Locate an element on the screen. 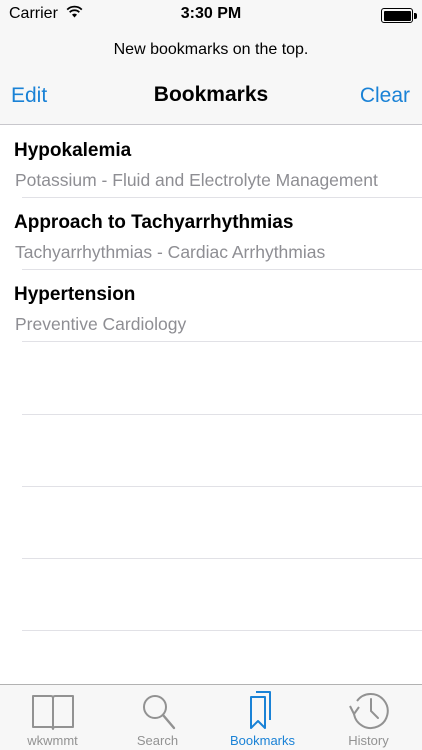 The height and width of the screenshot is (750, 422). search-icon is located at coordinates (157, 710).